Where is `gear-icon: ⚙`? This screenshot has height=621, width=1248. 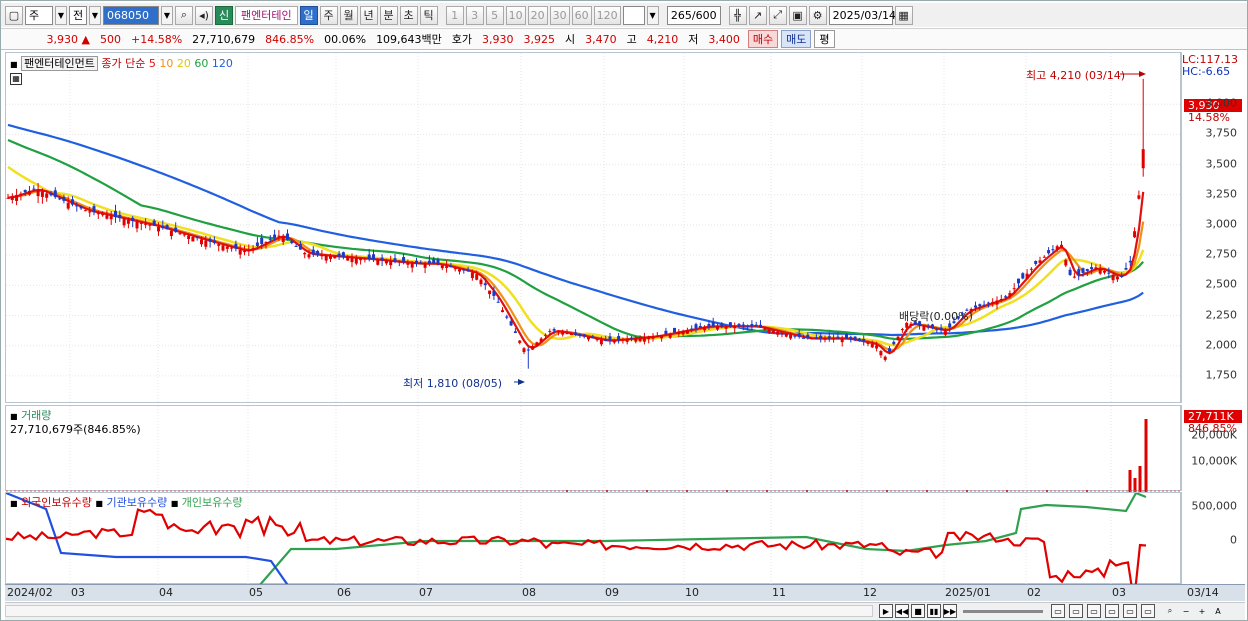 gear-icon: ⚙ is located at coordinates (817, 15).